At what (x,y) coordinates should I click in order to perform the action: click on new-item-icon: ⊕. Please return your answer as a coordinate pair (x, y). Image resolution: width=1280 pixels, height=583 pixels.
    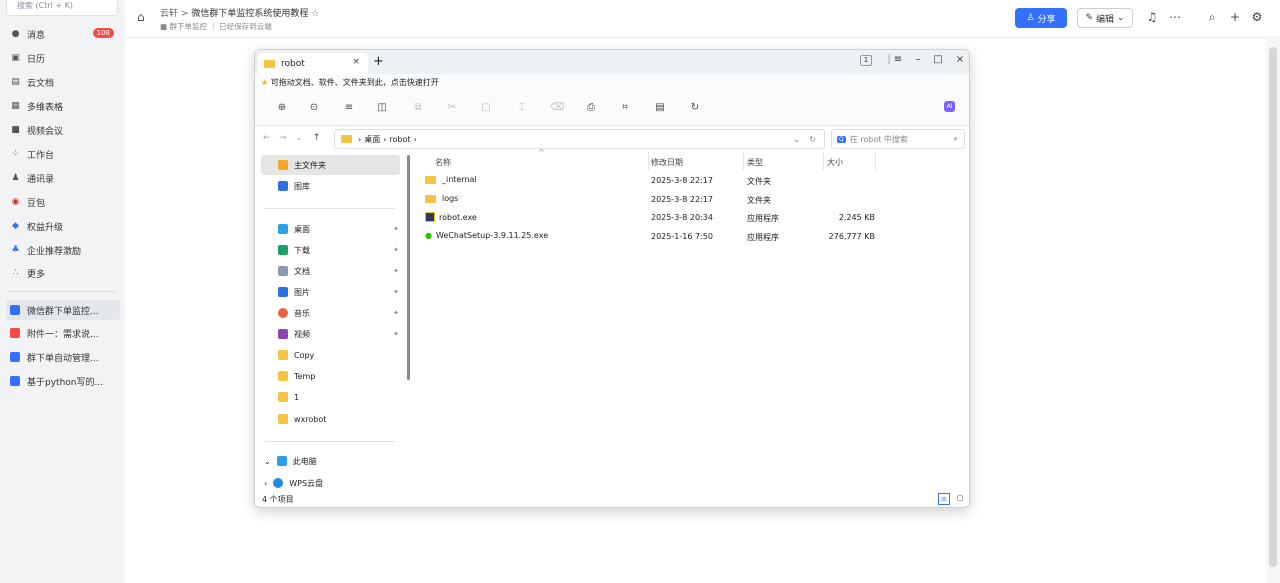
    Looking at the image, I should click on (282, 108).